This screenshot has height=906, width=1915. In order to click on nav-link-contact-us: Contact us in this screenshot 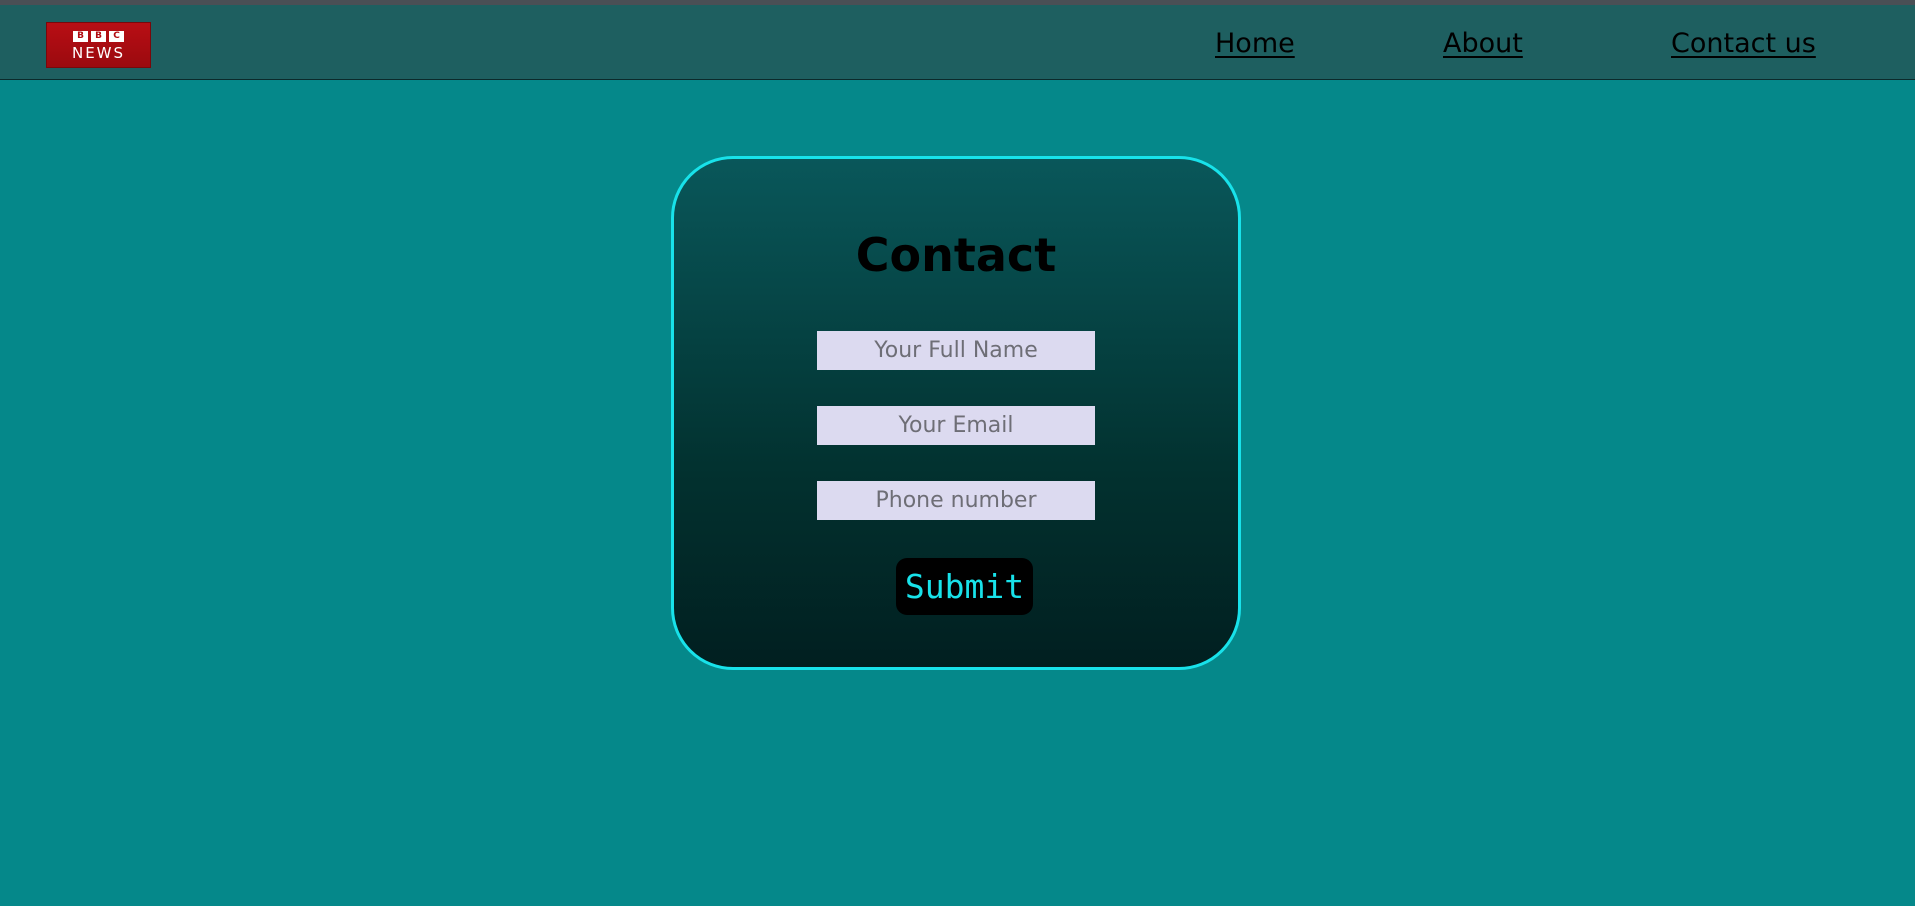, I will do `click(1743, 44)`.